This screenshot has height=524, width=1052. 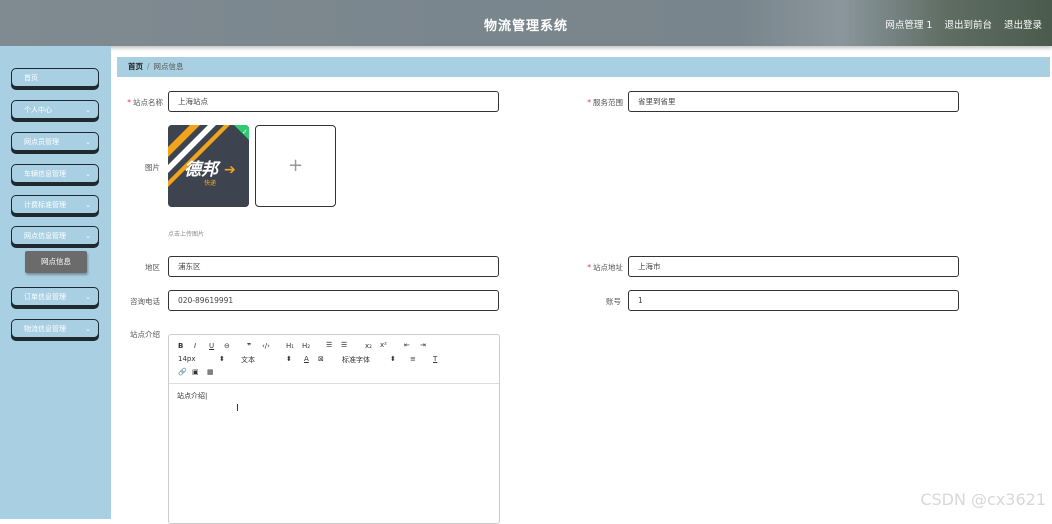 I want to click on sidebar-item-billing: 计费标准管理 ⌄, so click(x=55, y=204).